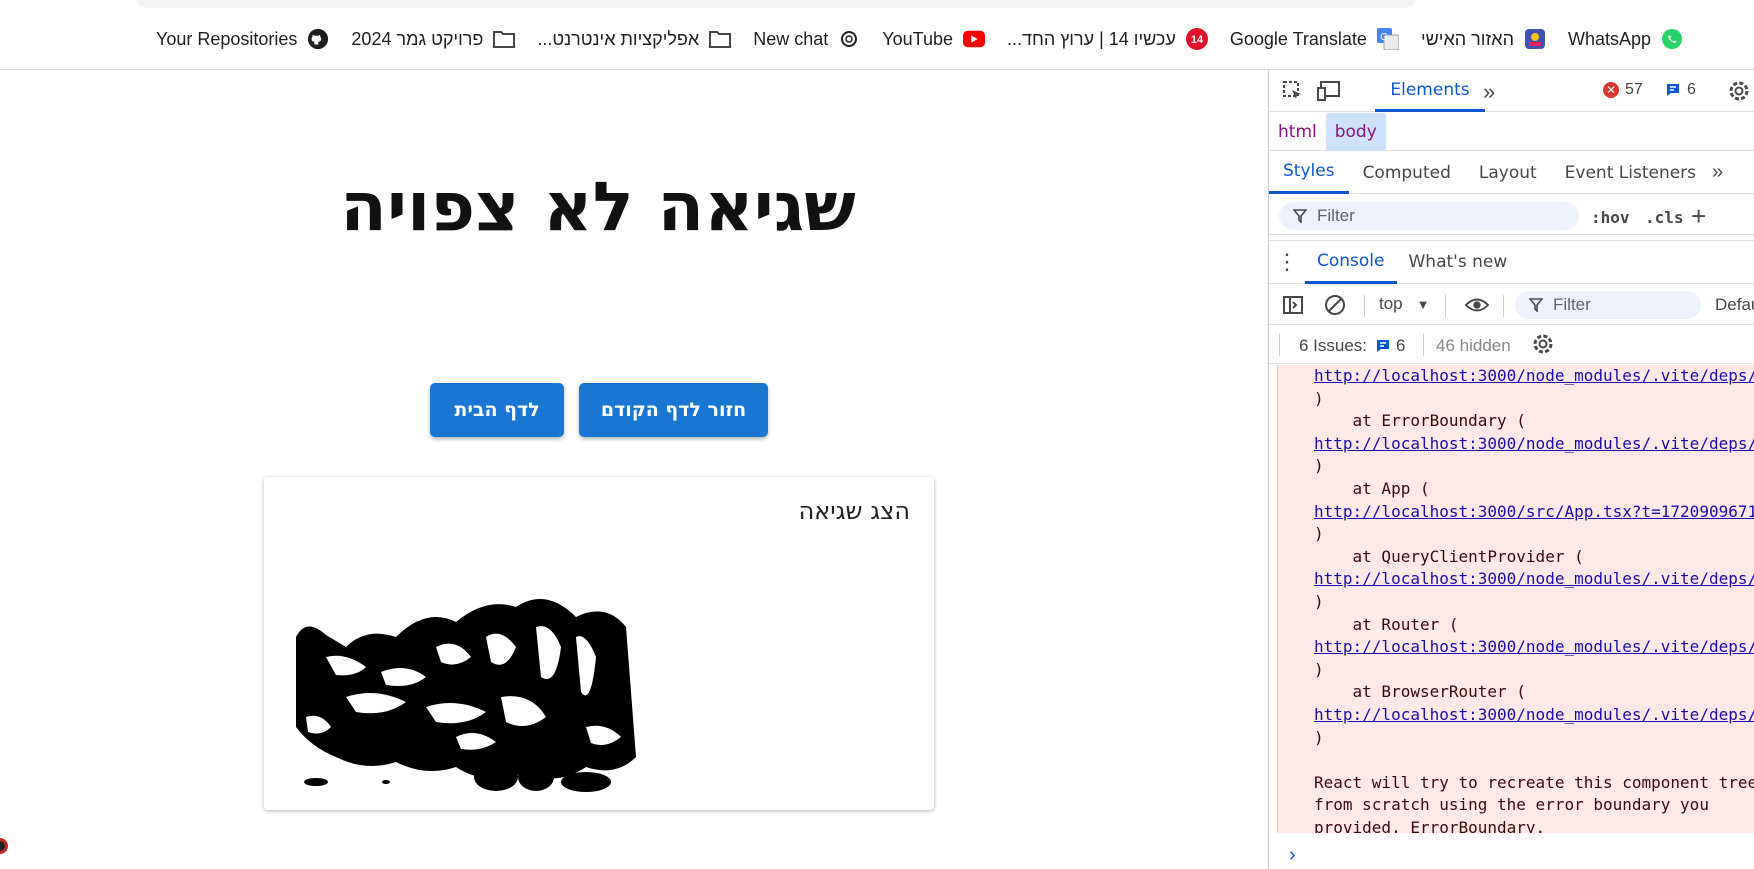  I want to click on tab-computed: Computed, so click(1407, 173).